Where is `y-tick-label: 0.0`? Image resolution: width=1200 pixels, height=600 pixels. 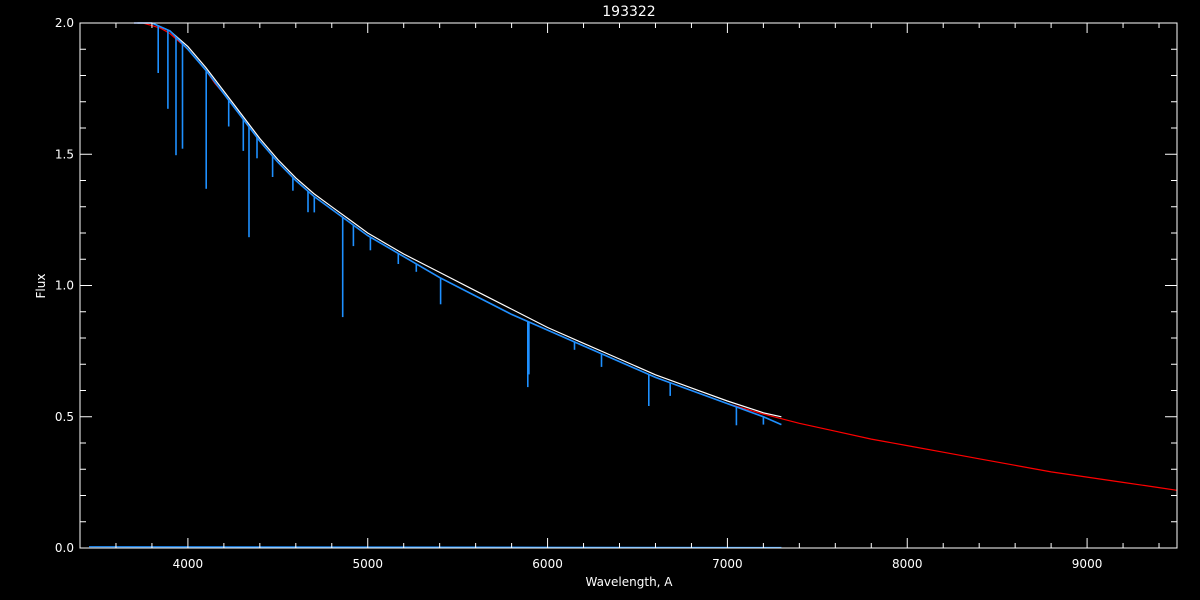 y-tick-label: 0.0 is located at coordinates (64, 548).